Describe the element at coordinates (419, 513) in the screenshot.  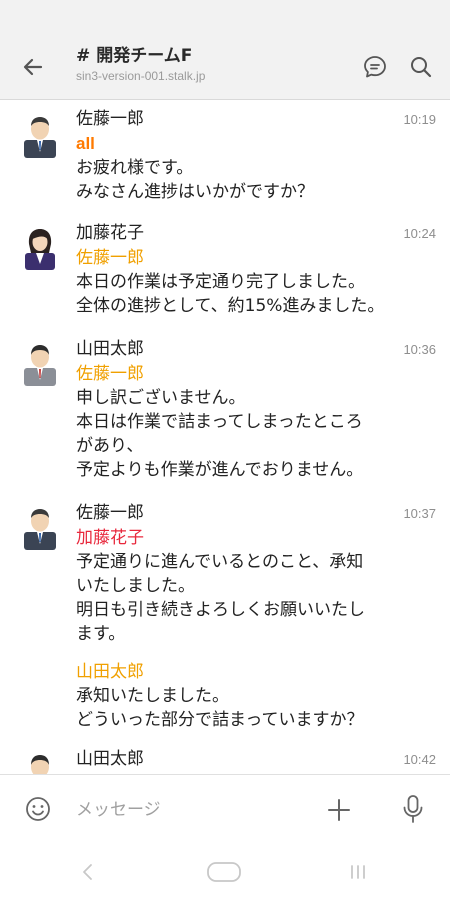
I see `timestamp: 10:37` at that location.